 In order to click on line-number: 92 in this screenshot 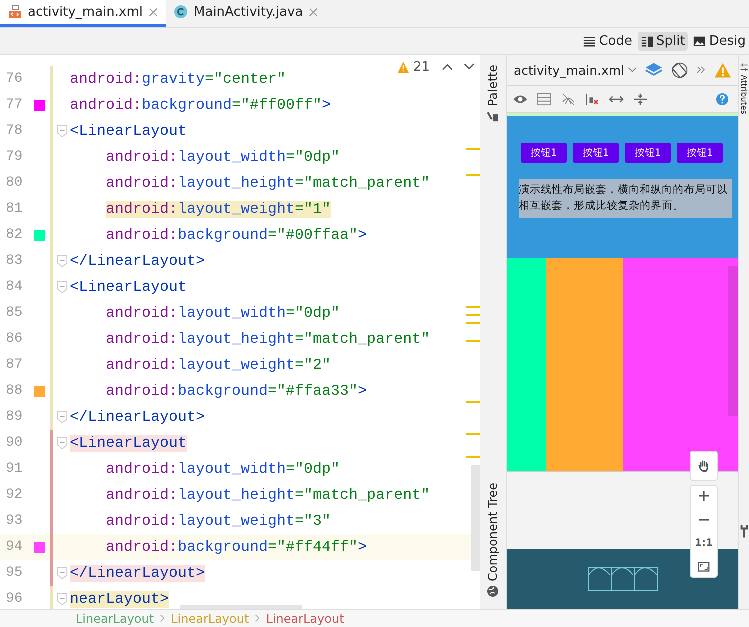, I will do `click(14, 495)`.